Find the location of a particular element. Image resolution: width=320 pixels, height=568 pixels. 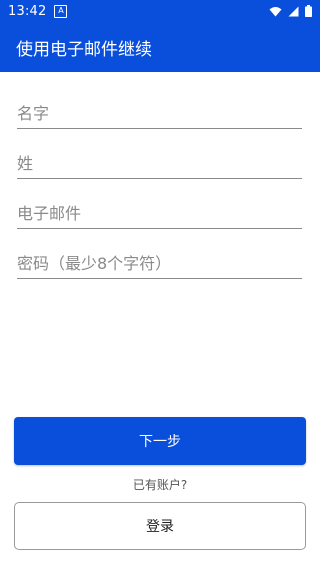

last-name-field is located at coordinates (159, 163).